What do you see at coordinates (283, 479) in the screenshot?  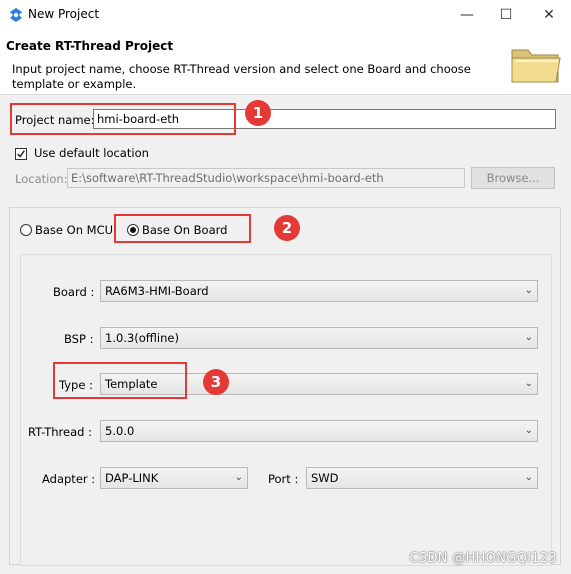 I see `port-label: Port :` at bounding box center [283, 479].